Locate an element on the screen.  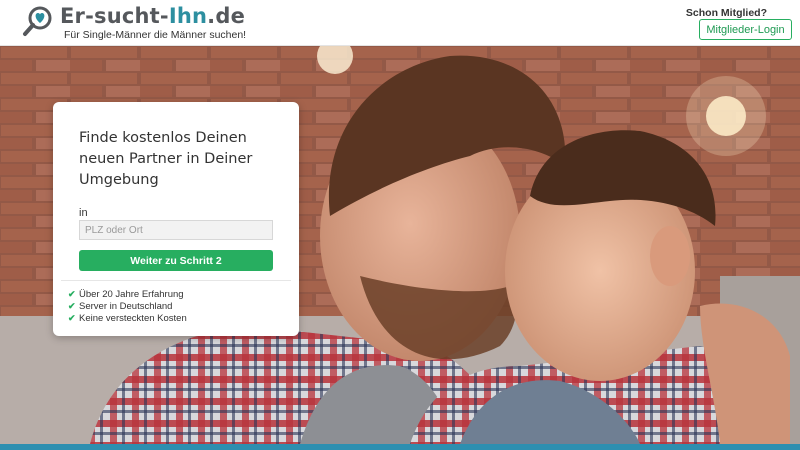
next-step-button: Weiter zu Schritt 2 is located at coordinates (176, 260).